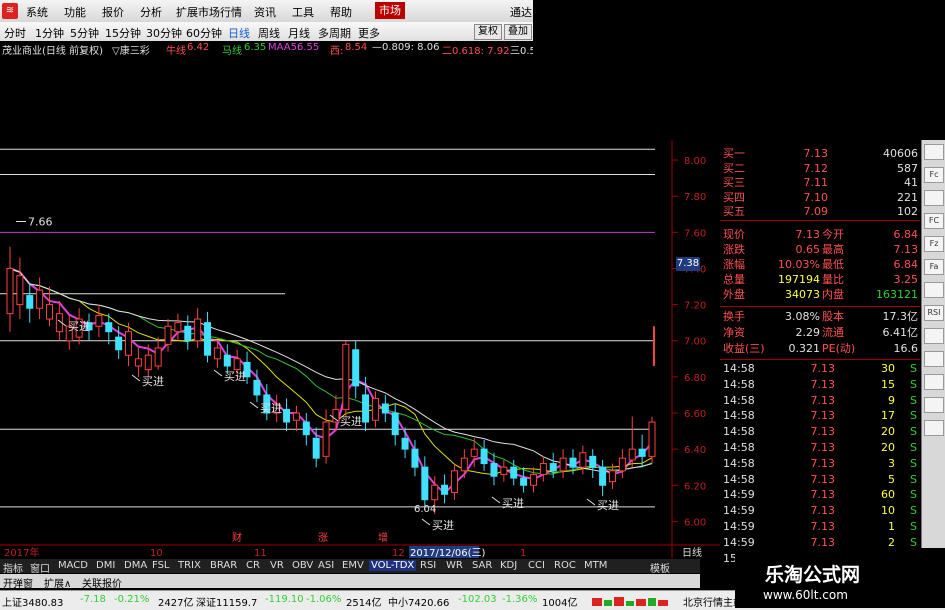  I want to click on y-tick-label: 7.20, so click(695, 306).